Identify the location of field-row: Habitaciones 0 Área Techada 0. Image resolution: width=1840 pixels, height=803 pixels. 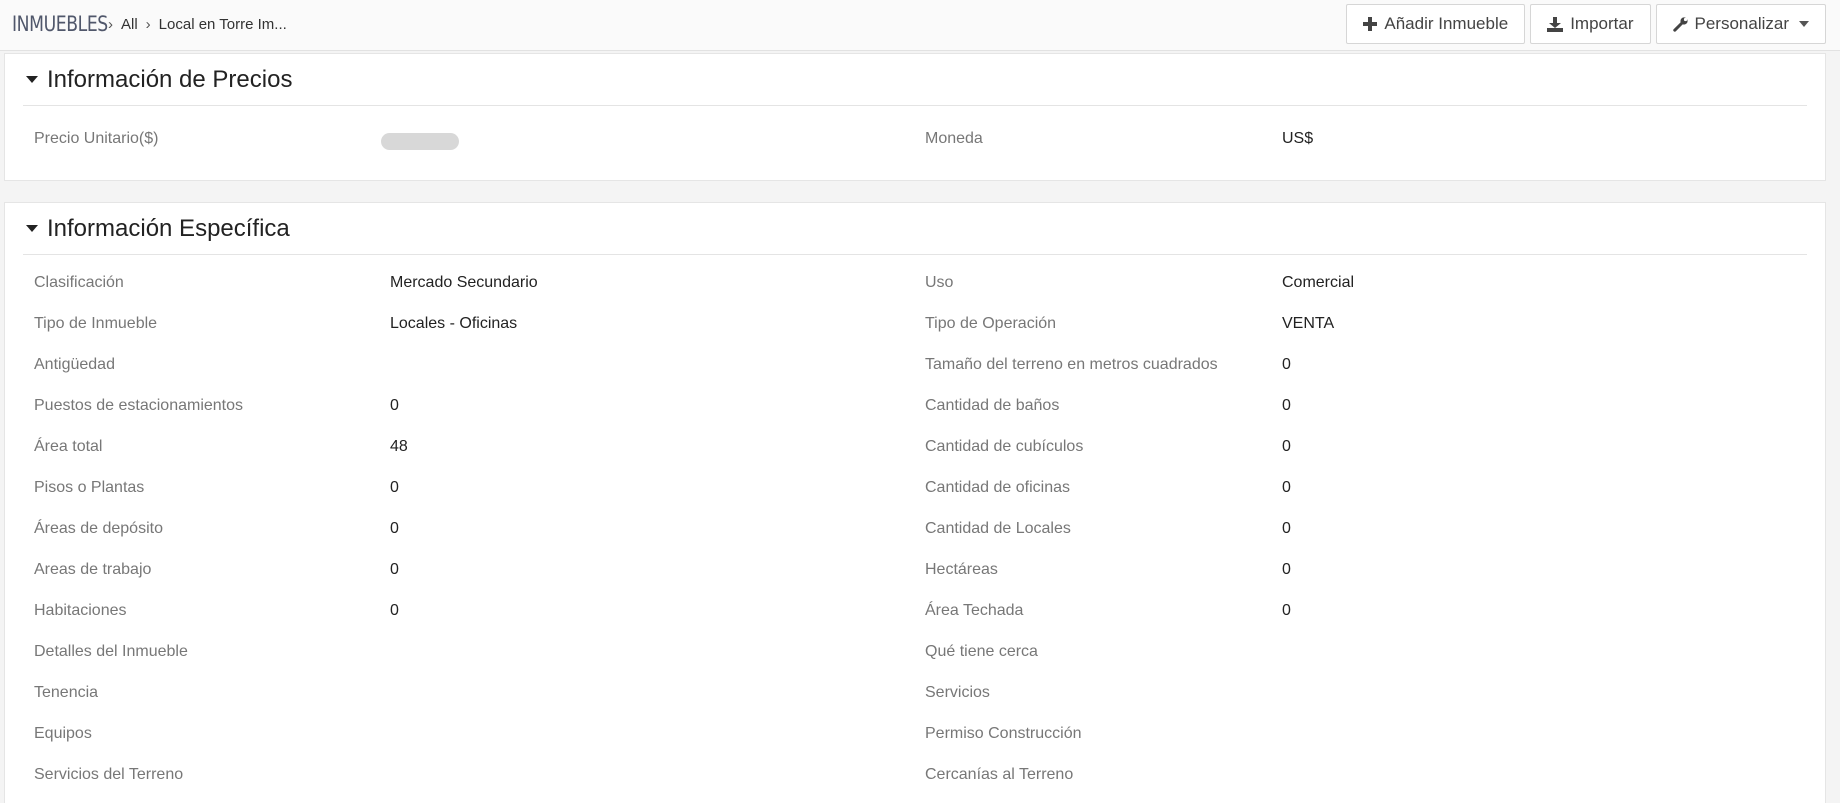
(915, 610).